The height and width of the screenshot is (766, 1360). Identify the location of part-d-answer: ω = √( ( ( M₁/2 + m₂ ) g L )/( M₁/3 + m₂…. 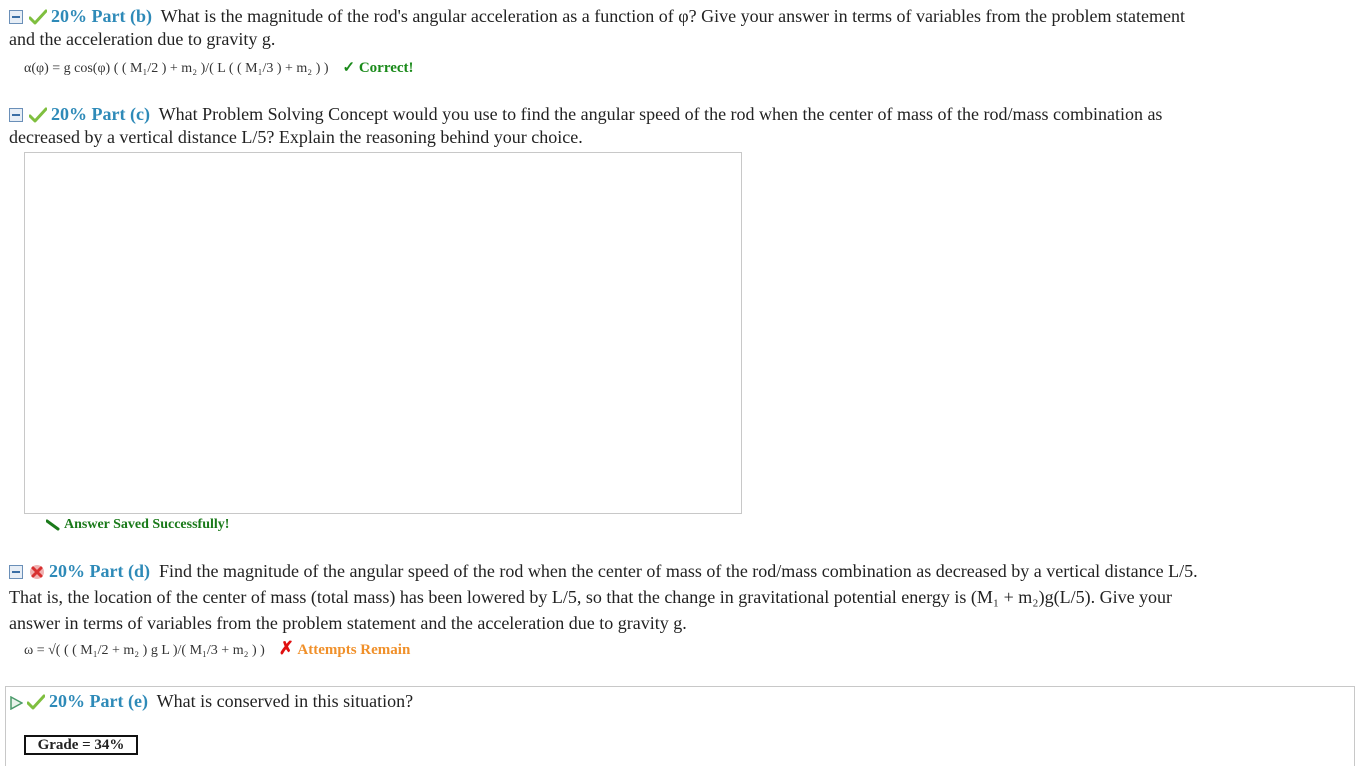
(144, 650).